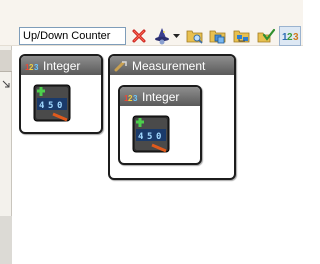 This screenshot has width=320, height=264. I want to click on left-side-panel, so click(6, 155).